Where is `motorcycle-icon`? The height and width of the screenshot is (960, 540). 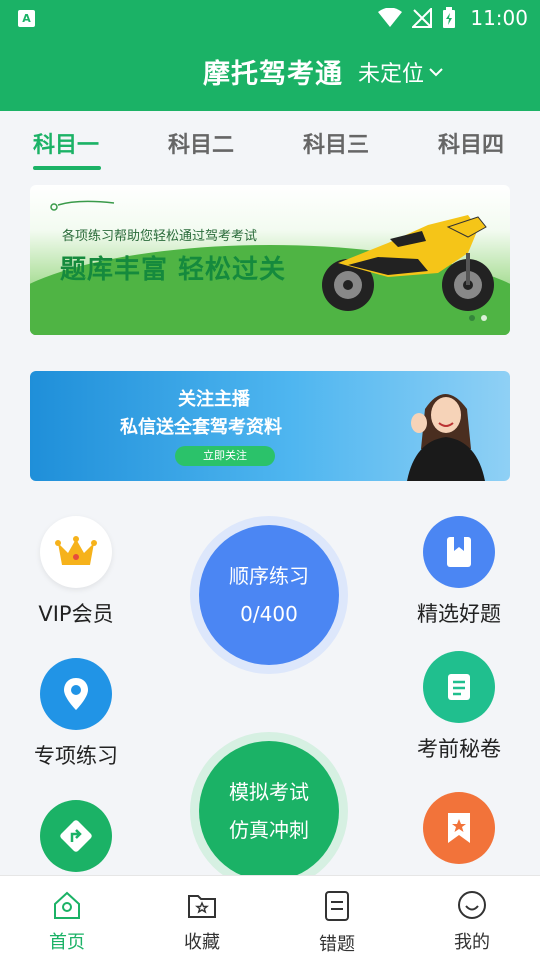 motorcycle-icon is located at coordinates (408, 263).